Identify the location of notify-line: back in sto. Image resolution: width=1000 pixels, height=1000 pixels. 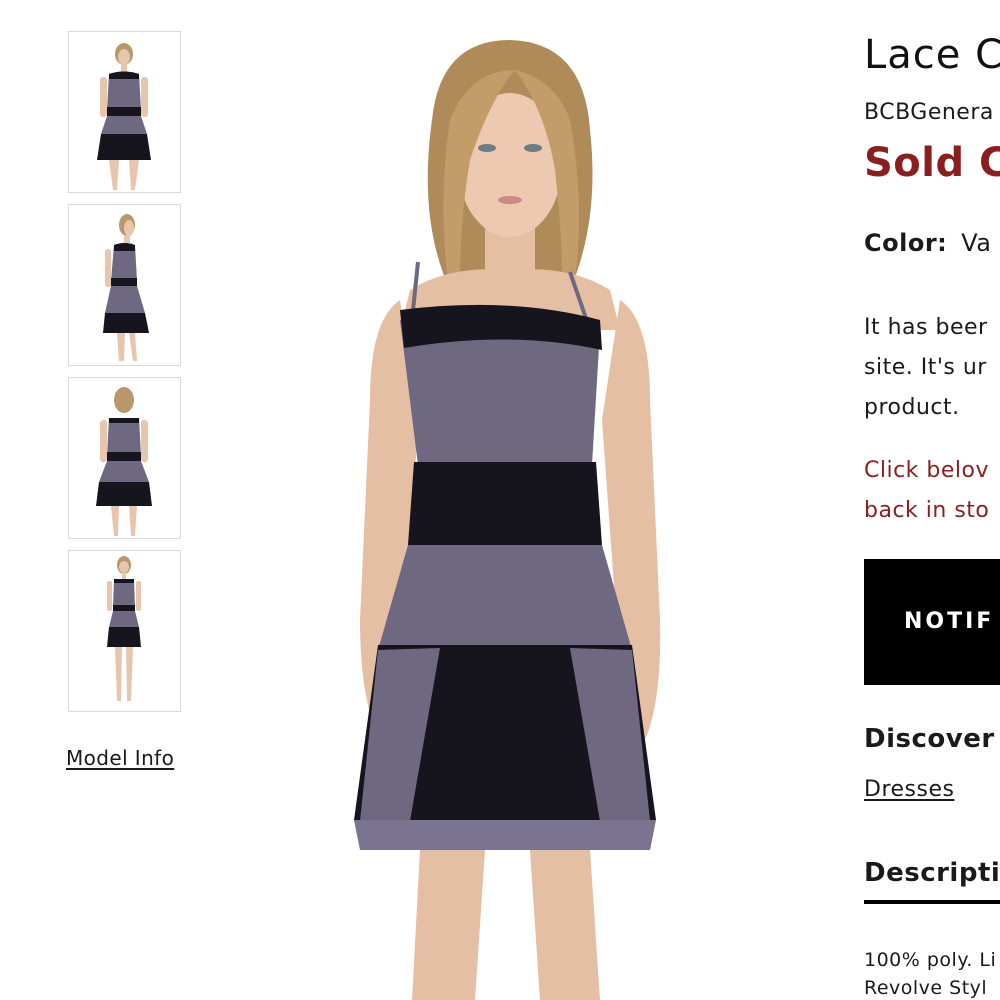
(927, 510).